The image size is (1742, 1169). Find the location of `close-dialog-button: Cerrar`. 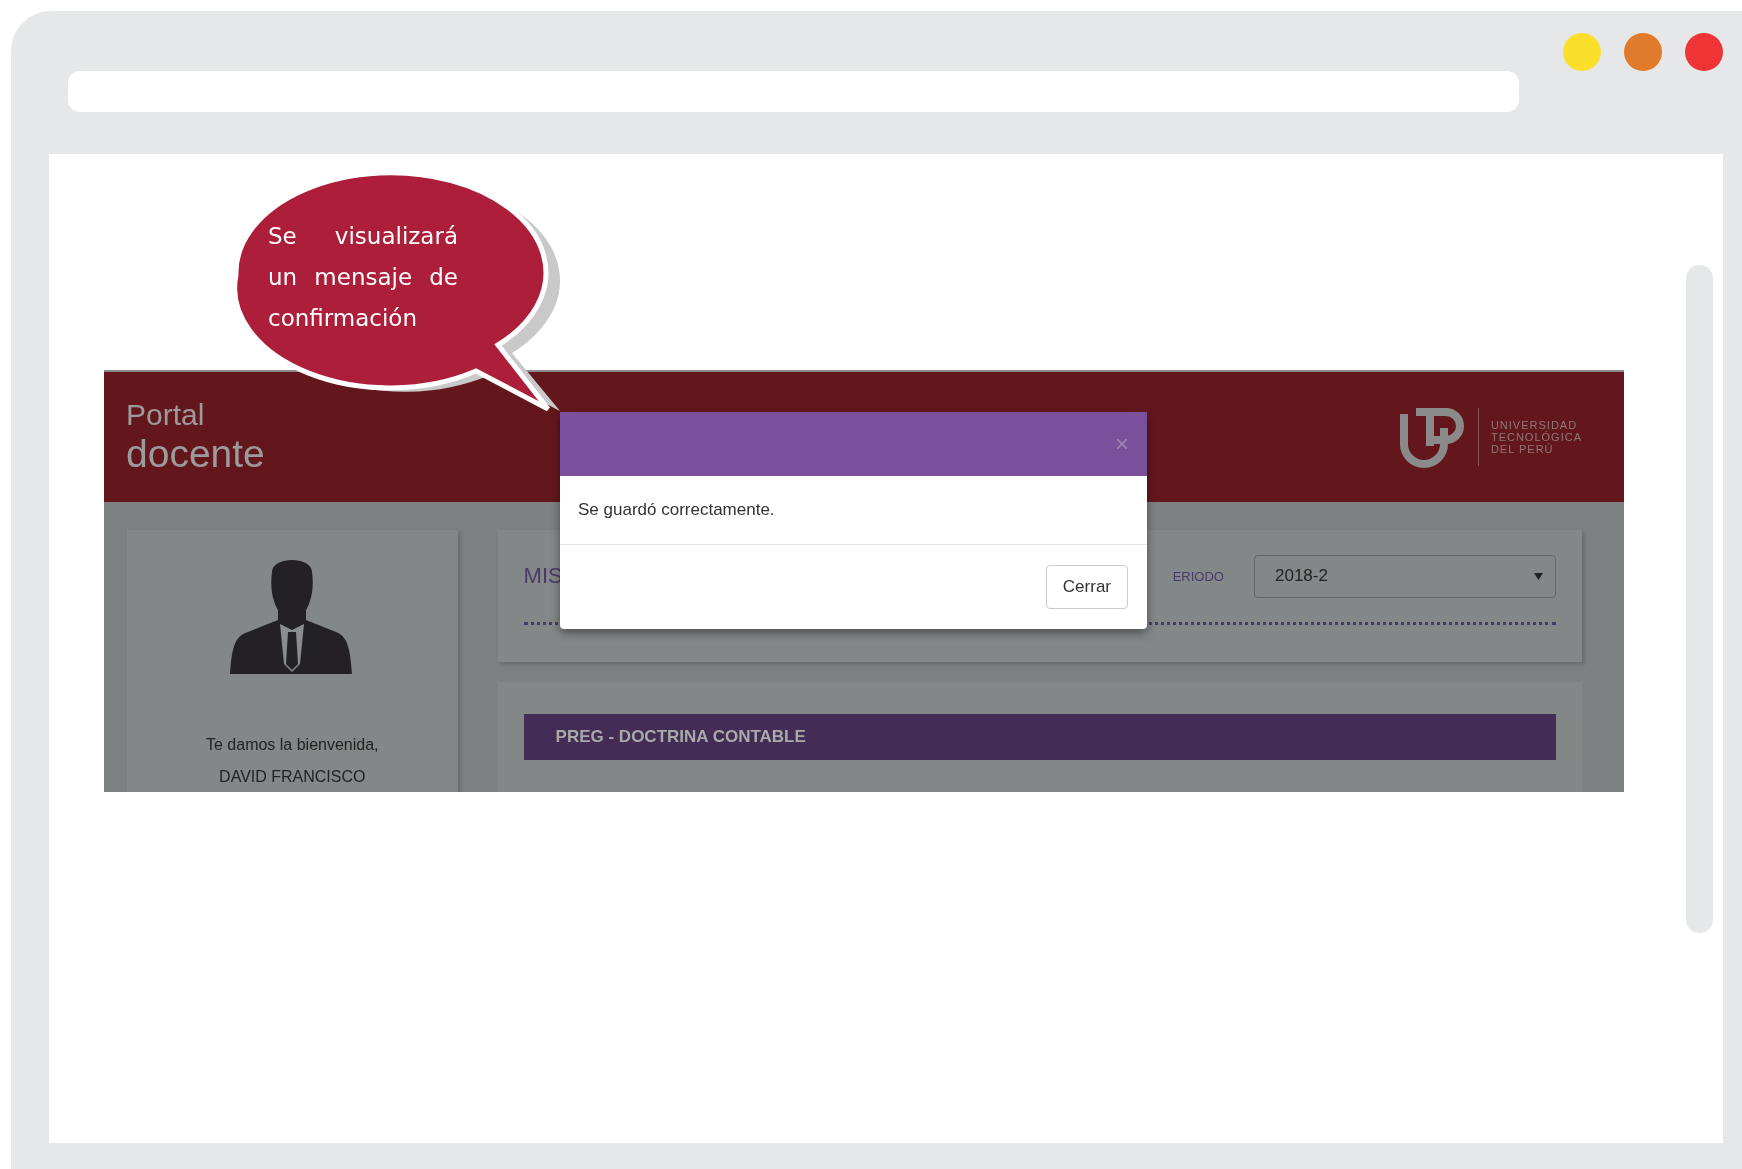

close-dialog-button: Cerrar is located at coordinates (1086, 587).